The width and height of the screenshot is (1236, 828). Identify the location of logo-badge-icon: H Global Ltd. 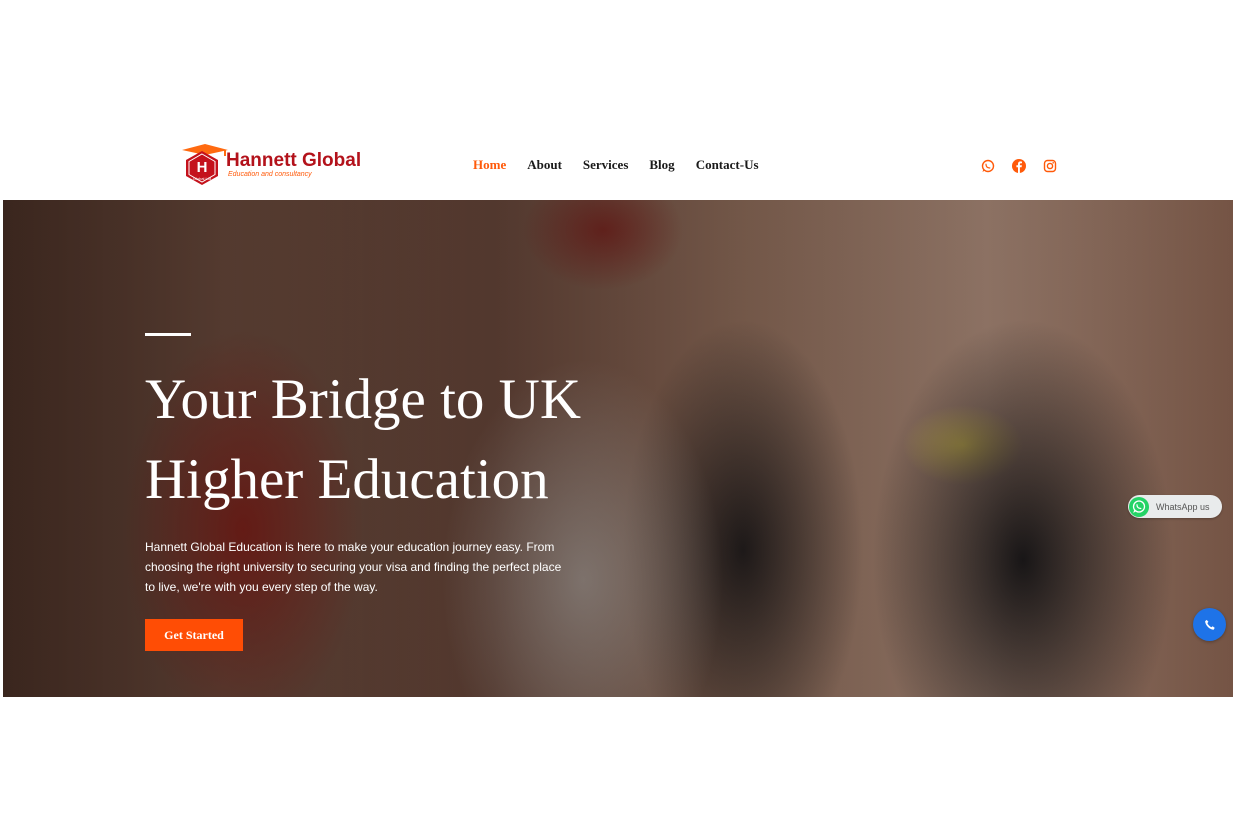
(204, 165).